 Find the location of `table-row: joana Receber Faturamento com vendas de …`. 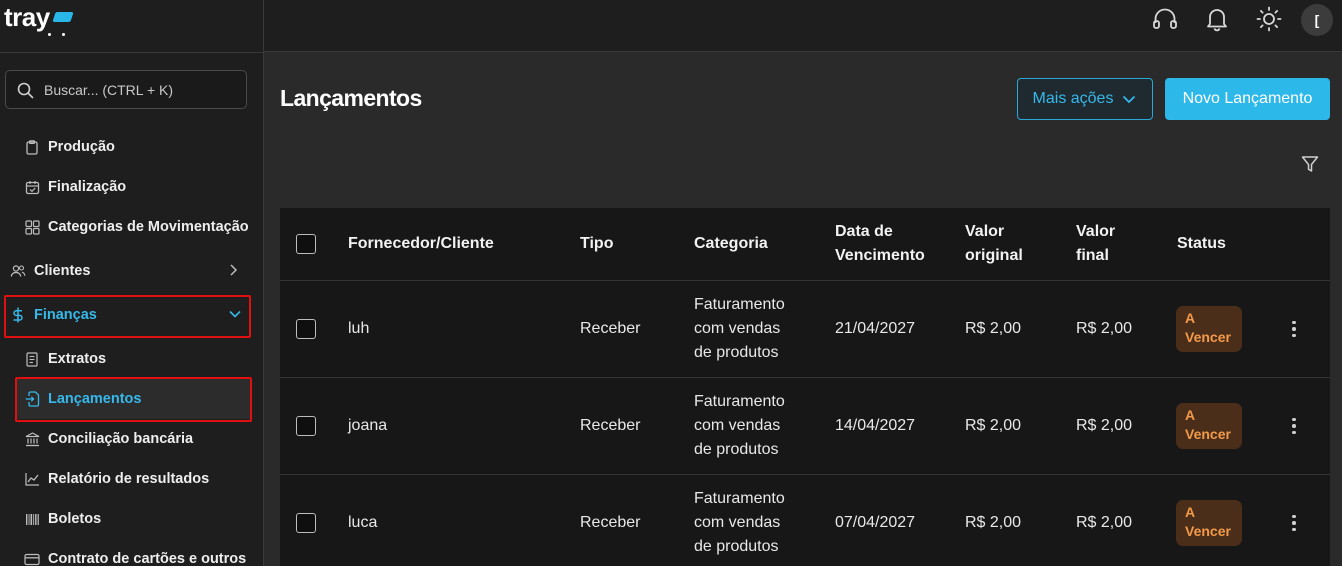

table-row: joana Receber Faturamento com vendas de … is located at coordinates (805, 426).